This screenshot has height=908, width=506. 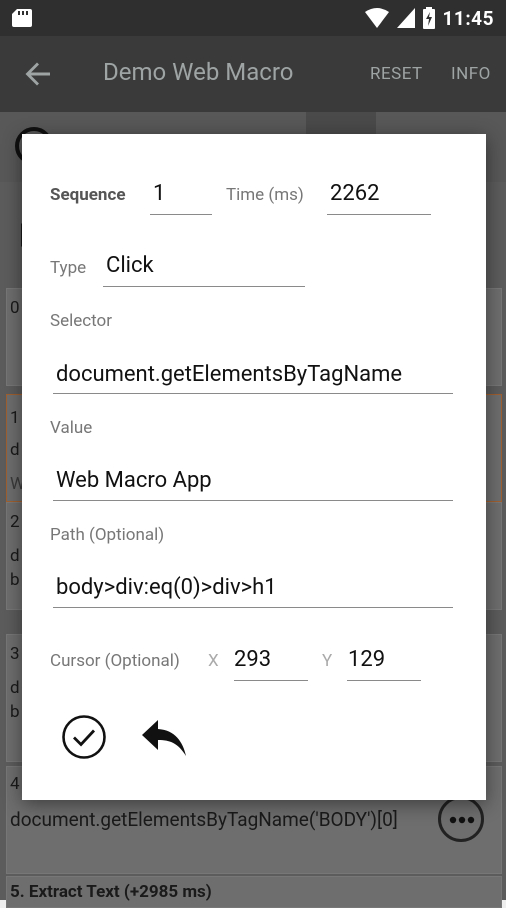 What do you see at coordinates (468, 18) in the screenshot?
I see `status-time: 11:45` at bounding box center [468, 18].